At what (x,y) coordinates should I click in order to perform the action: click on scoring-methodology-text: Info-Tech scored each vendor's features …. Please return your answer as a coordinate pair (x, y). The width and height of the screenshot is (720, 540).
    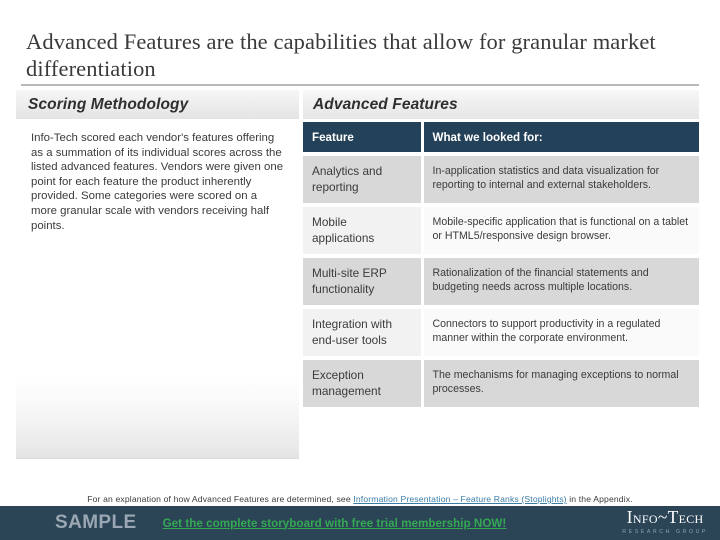
    Looking at the image, I should click on (157, 182).